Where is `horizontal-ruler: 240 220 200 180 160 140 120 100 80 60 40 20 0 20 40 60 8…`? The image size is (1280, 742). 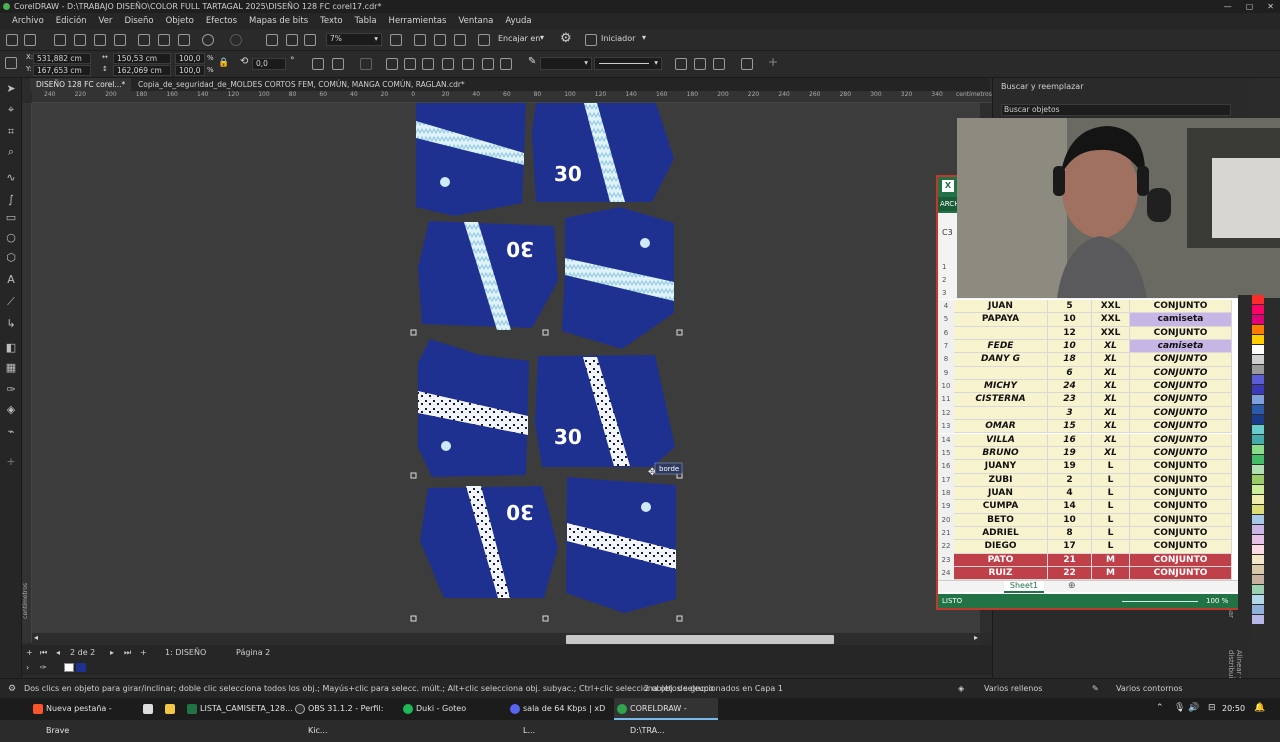 horizontal-ruler: 240 220 200 180 160 140 120 100 80 60 40 20 0 20 40 60 8… is located at coordinates (512, 97).